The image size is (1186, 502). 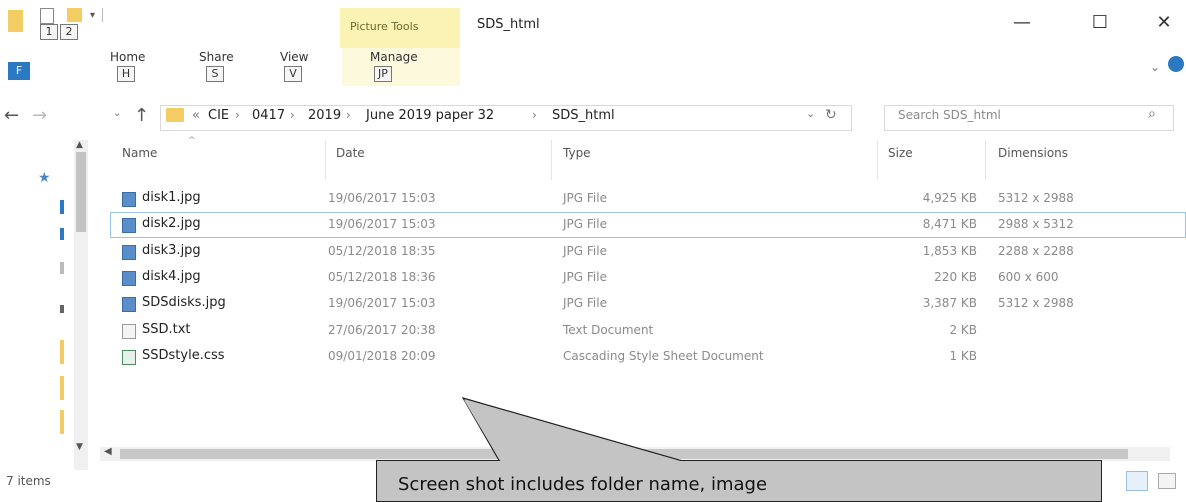 What do you see at coordinates (583, 484) in the screenshot?
I see `callout-text: Screen shot includes folder name, image` at bounding box center [583, 484].